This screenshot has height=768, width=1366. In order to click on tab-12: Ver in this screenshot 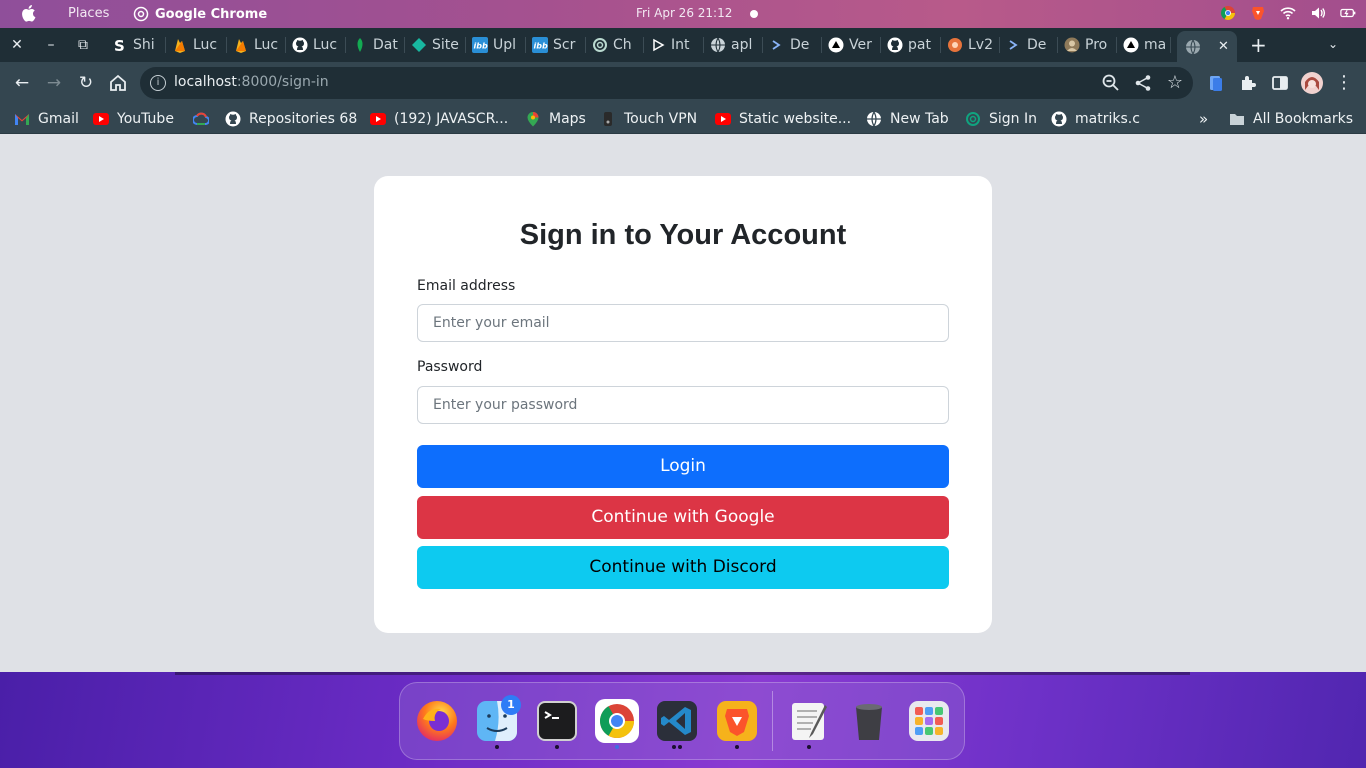, I will do `click(854, 45)`.